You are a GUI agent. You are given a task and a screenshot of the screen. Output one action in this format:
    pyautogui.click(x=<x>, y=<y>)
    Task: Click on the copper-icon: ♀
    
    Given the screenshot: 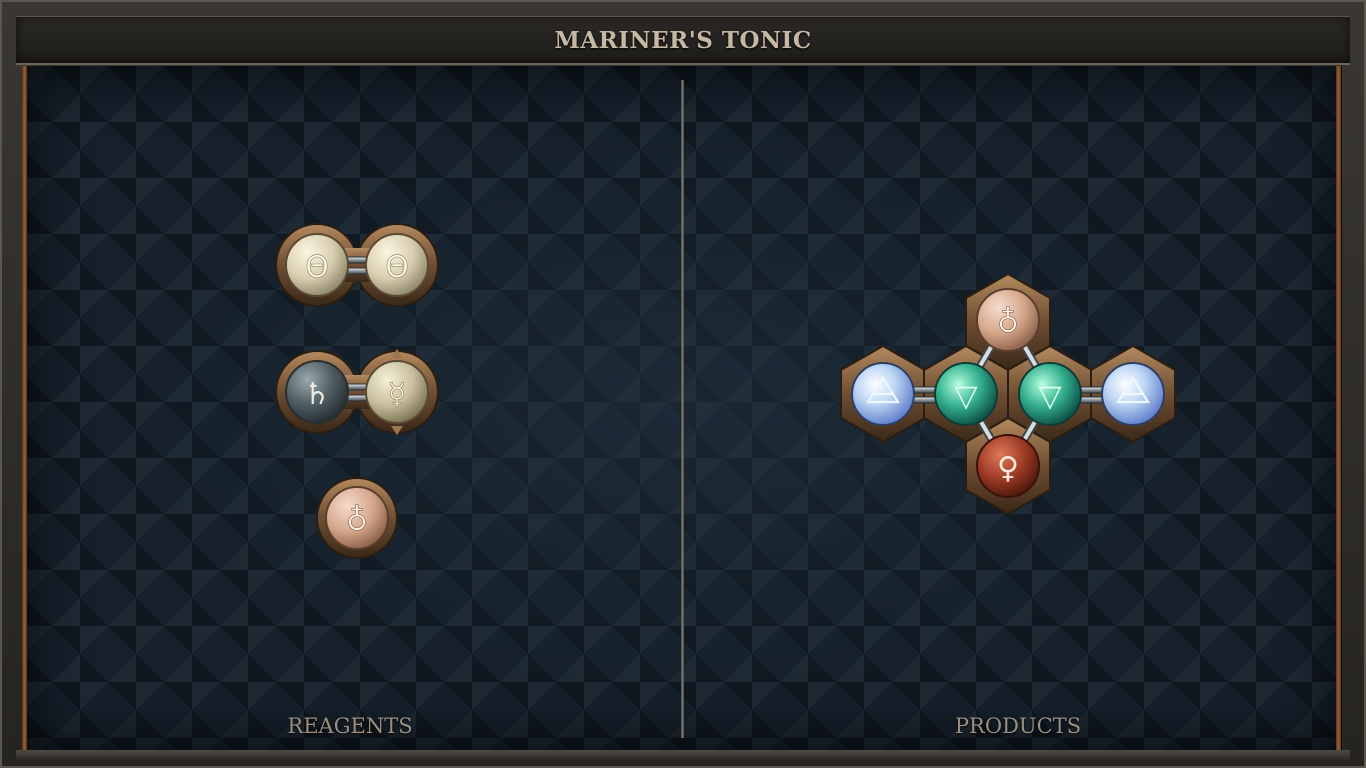 What is the action you would take?
    pyautogui.click(x=1008, y=468)
    